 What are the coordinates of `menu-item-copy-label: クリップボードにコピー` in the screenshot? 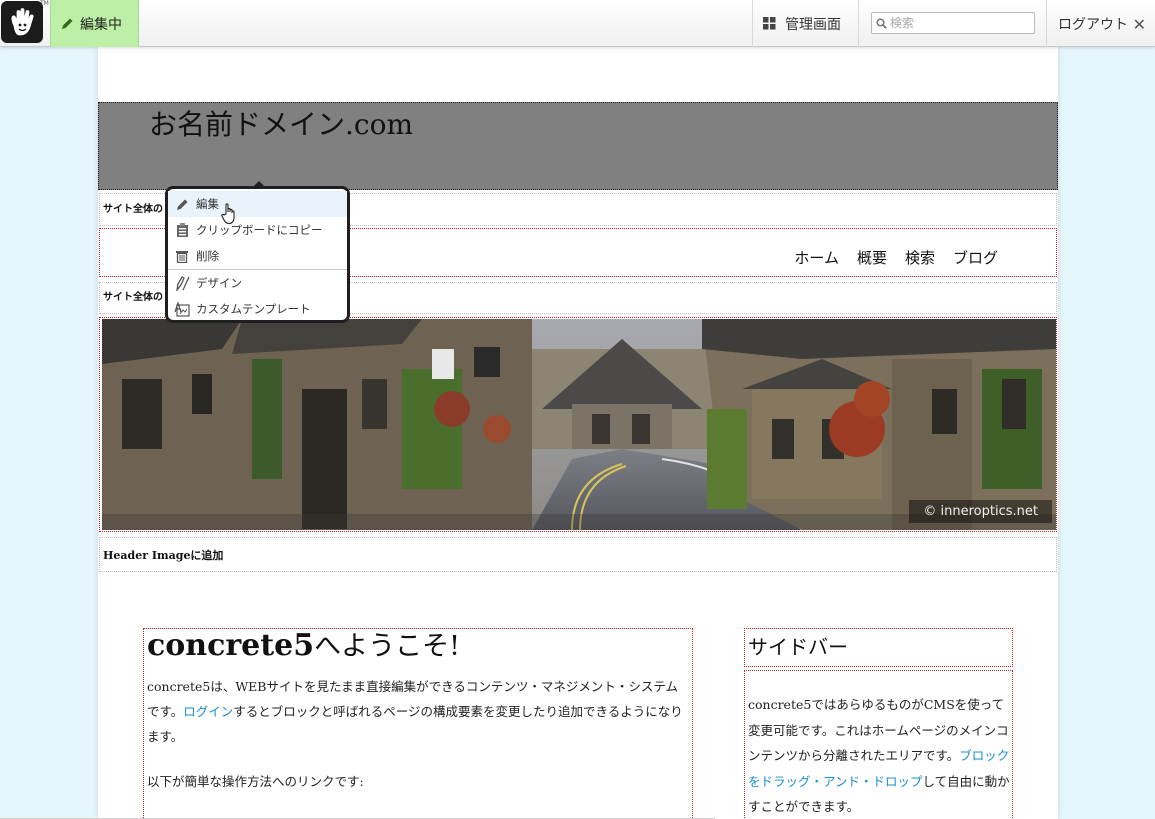 It's located at (259, 230).